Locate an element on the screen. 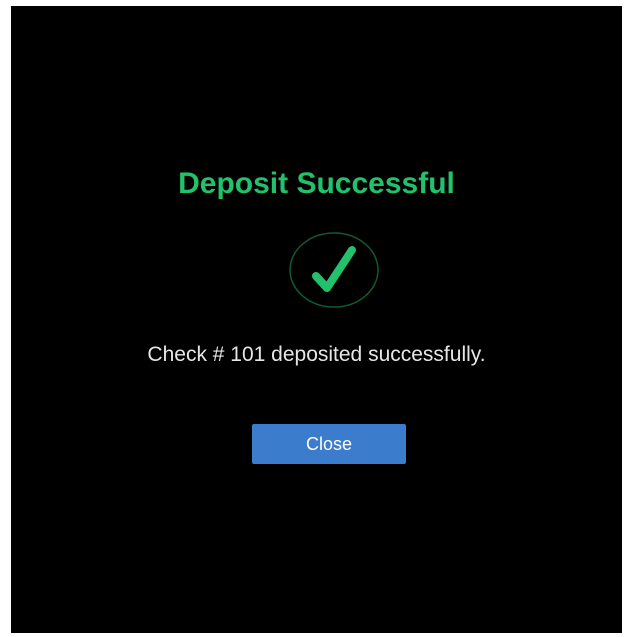  dialog-message: Check # 101 deposited successfully. is located at coordinates (316, 354).